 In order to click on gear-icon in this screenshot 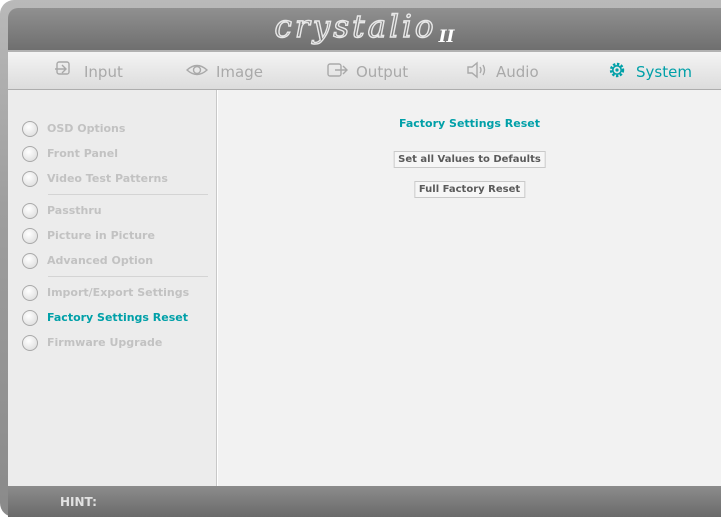, I will do `click(617, 72)`.